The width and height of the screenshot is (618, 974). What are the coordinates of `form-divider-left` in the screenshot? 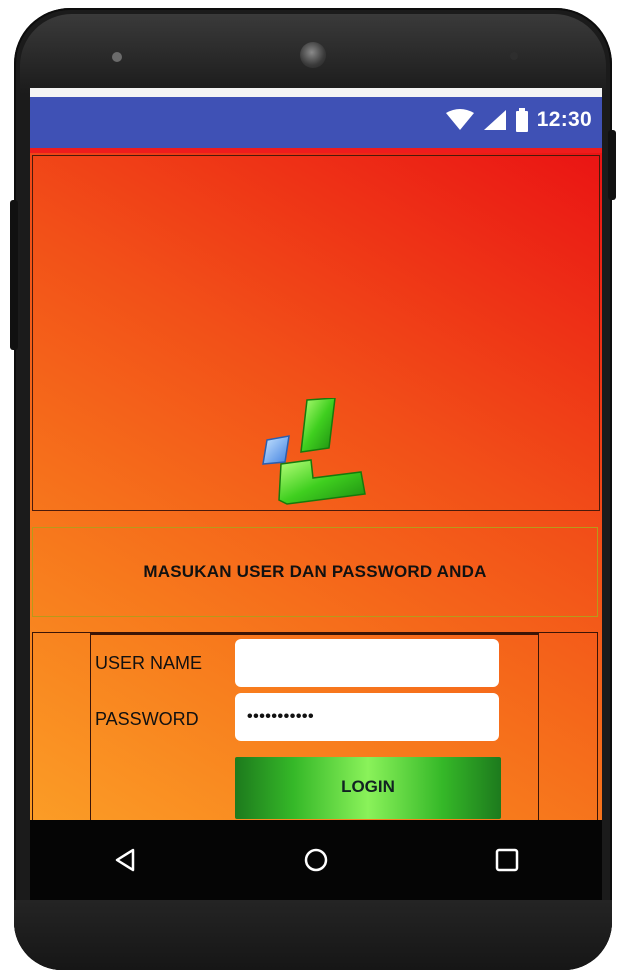 It's located at (90, 728).